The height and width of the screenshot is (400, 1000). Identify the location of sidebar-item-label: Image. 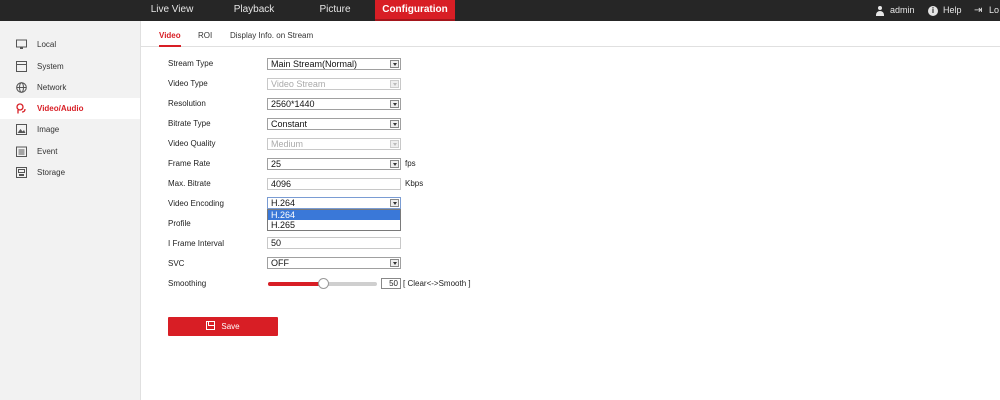
(48, 129).